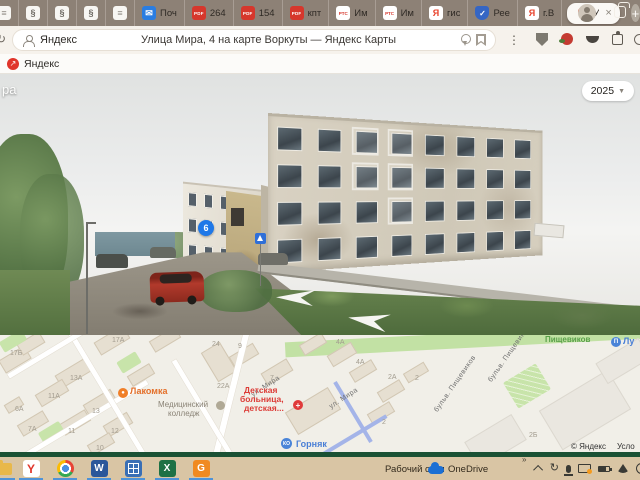 The image size is (640, 480). What do you see at coordinates (340, 342) in the screenshot?
I see `map-label-hn: 4А` at bounding box center [340, 342].